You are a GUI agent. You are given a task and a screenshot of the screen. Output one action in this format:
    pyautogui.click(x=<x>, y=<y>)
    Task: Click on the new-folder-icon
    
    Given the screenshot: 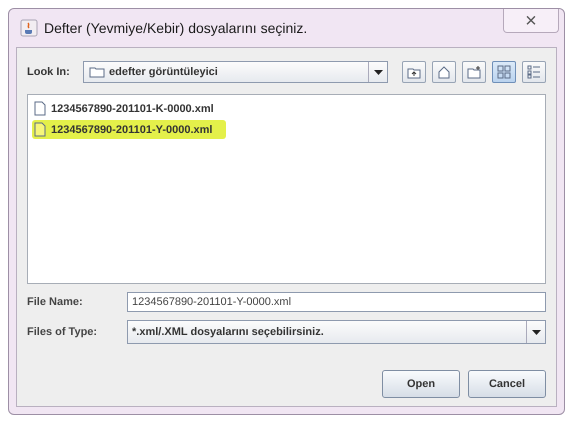 What is the action you would take?
    pyautogui.click(x=474, y=72)
    